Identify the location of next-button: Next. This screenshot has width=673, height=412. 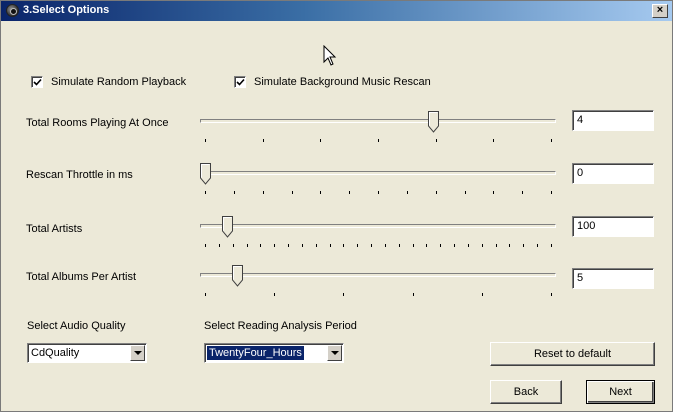
(620, 392).